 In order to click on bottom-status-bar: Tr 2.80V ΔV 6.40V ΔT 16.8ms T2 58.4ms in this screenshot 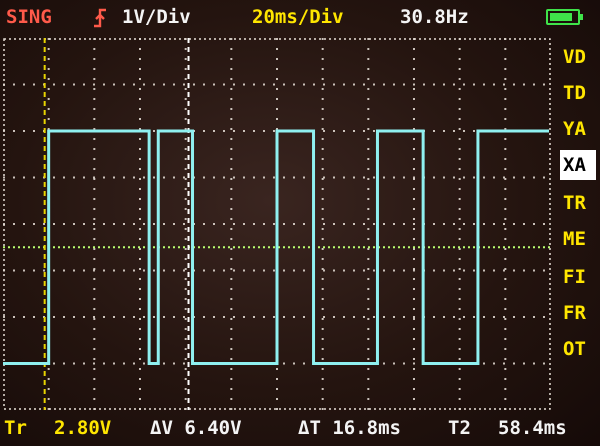, I will do `click(300, 429)`.